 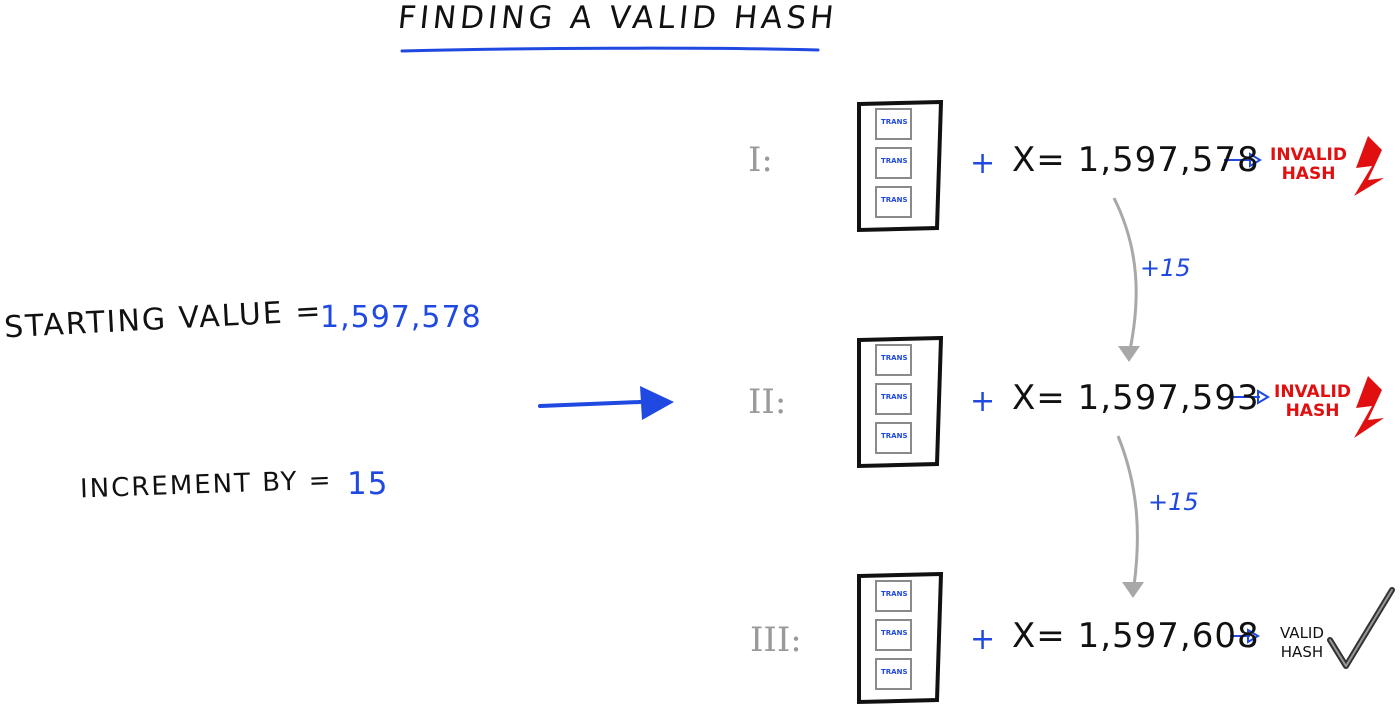 I want to click on main-arrow-shaft, so click(x=590, y=404).